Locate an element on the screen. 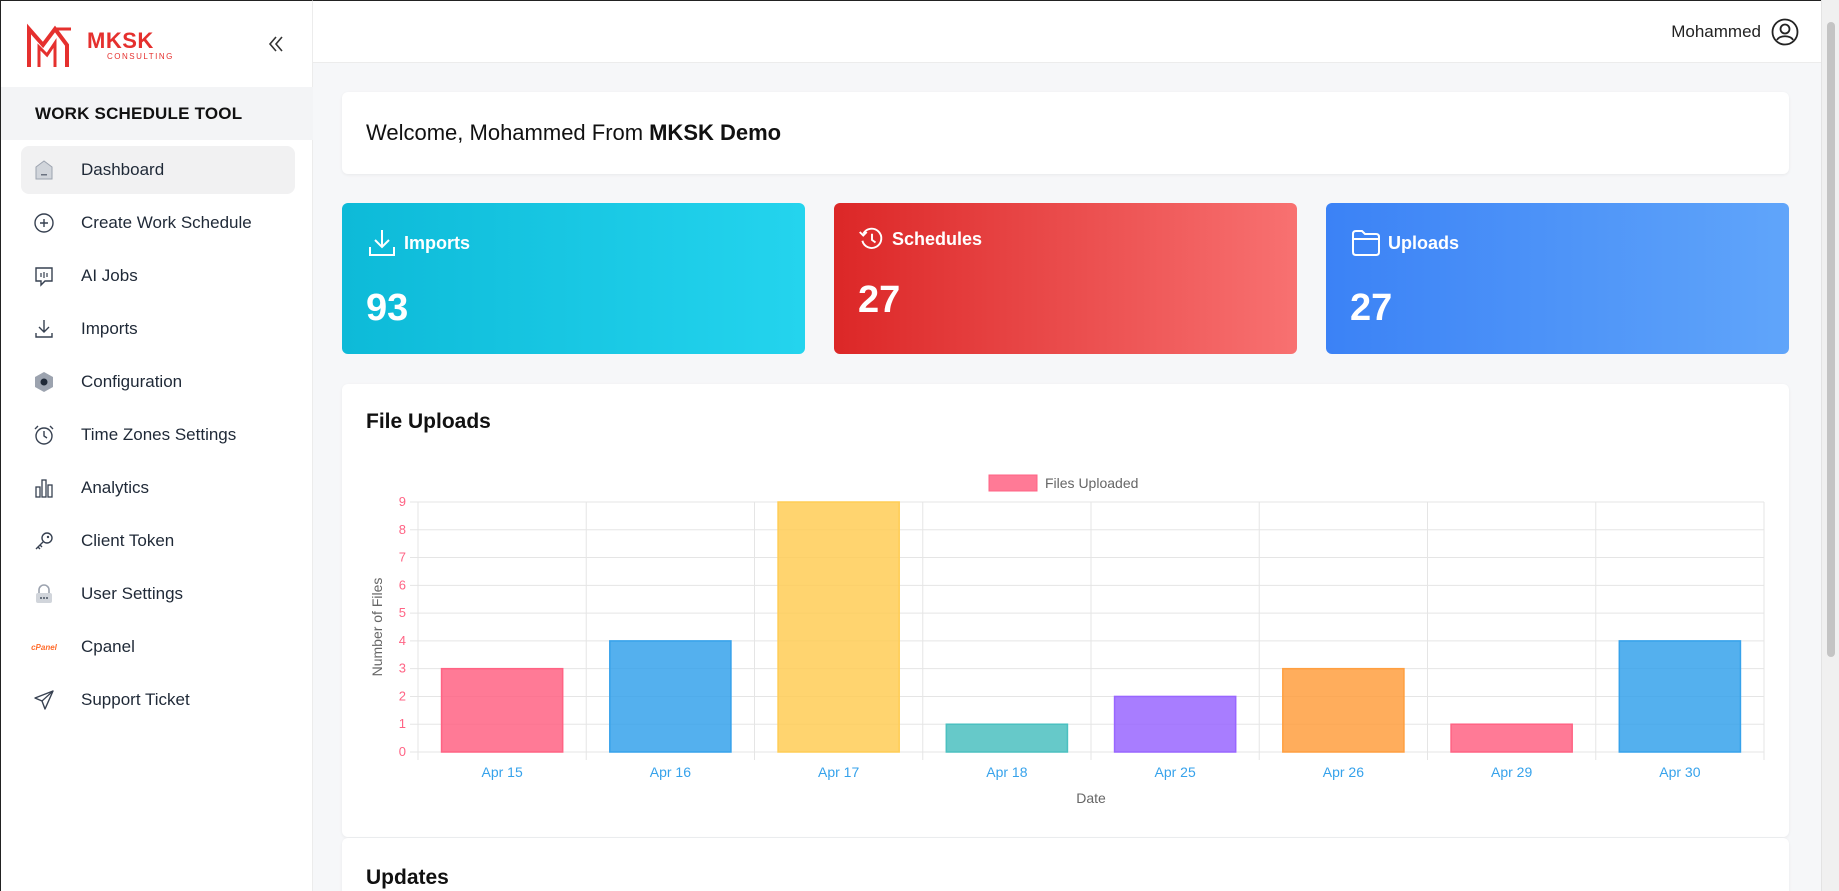  sidebar-item-user-settings: User Settings is located at coordinates (158, 594).